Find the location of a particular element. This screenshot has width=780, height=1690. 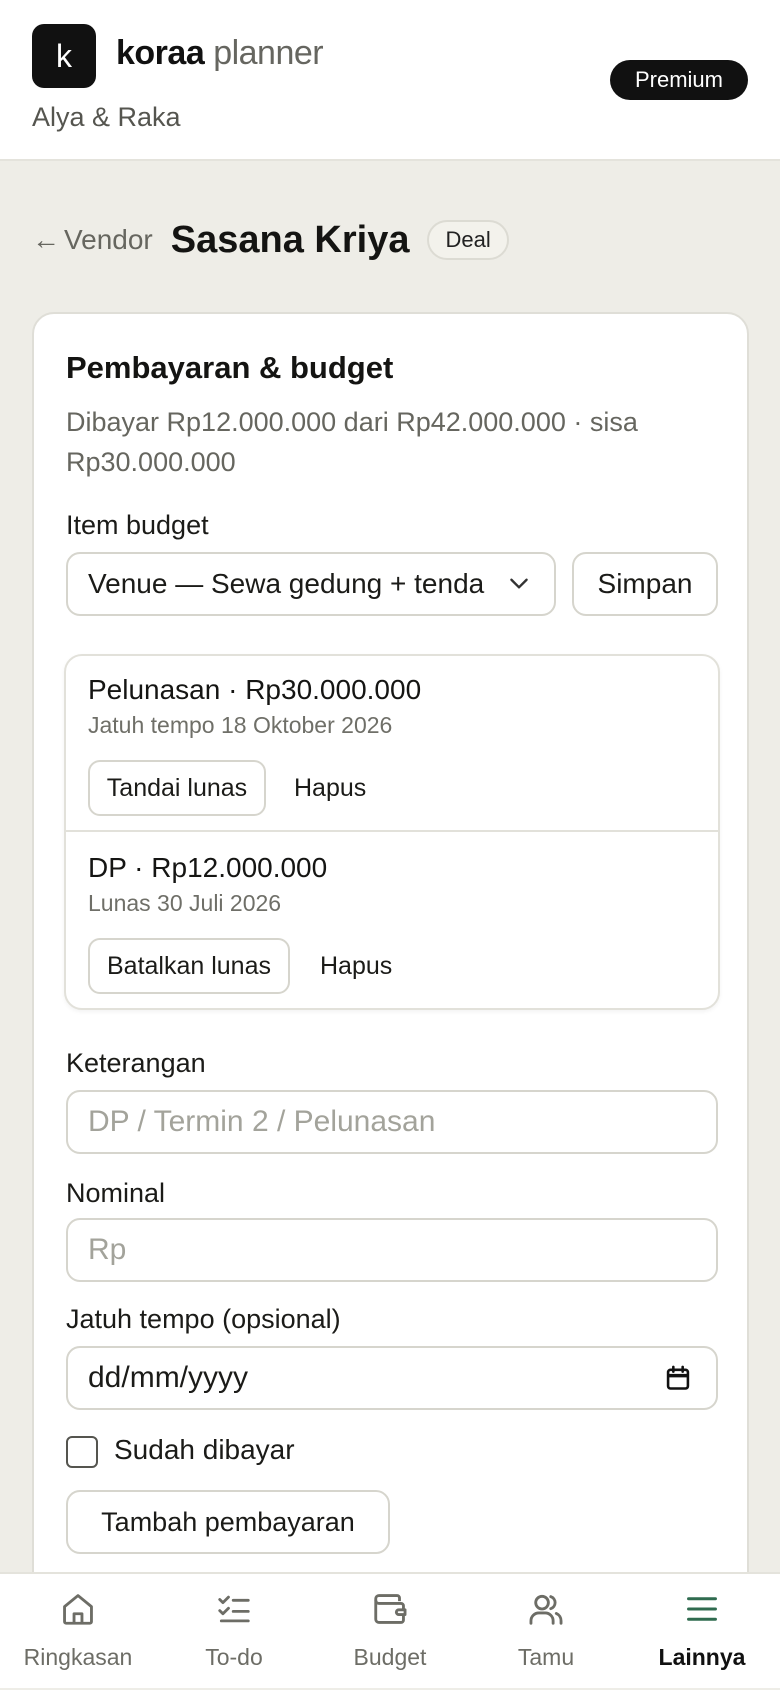

payment-item-title: DP · Rp12.000.000 is located at coordinates (208, 867).